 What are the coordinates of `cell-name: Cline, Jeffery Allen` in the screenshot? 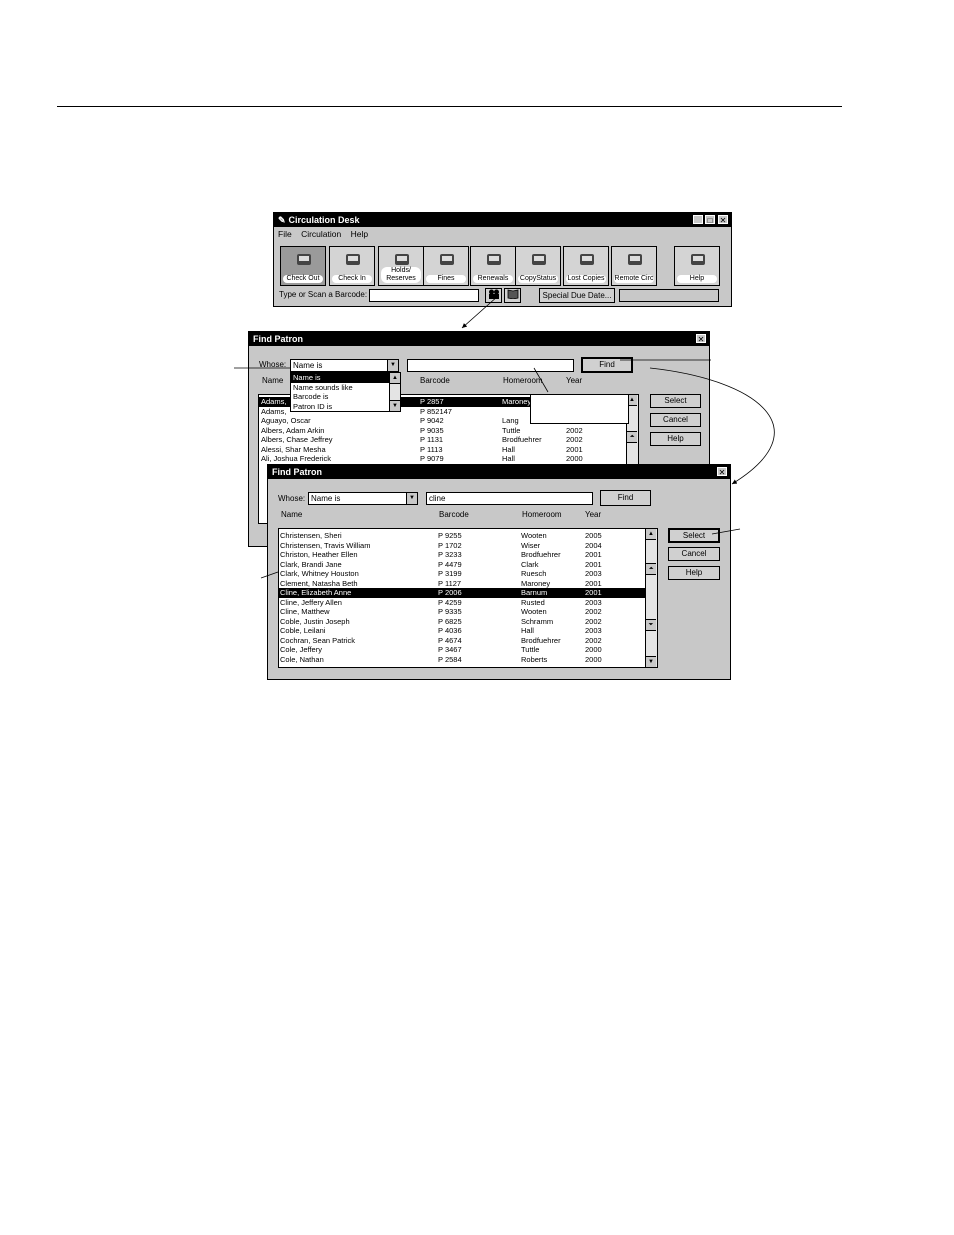 It's located at (311, 602).